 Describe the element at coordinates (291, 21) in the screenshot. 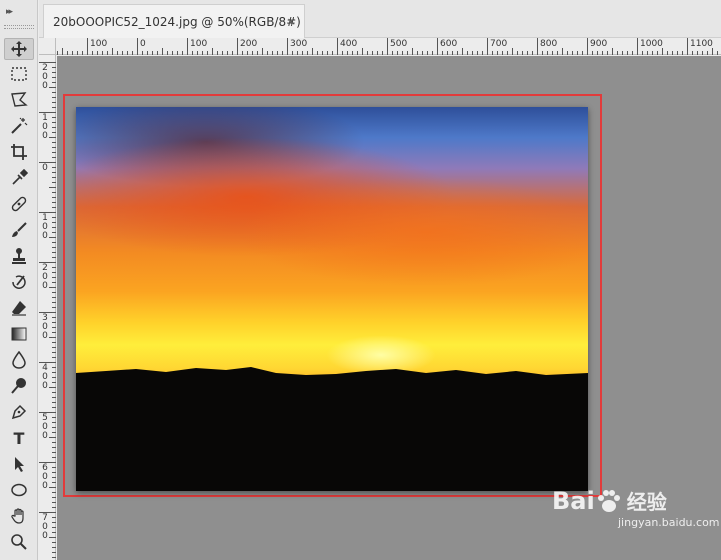

I see `close-tab-icon: ×` at that location.